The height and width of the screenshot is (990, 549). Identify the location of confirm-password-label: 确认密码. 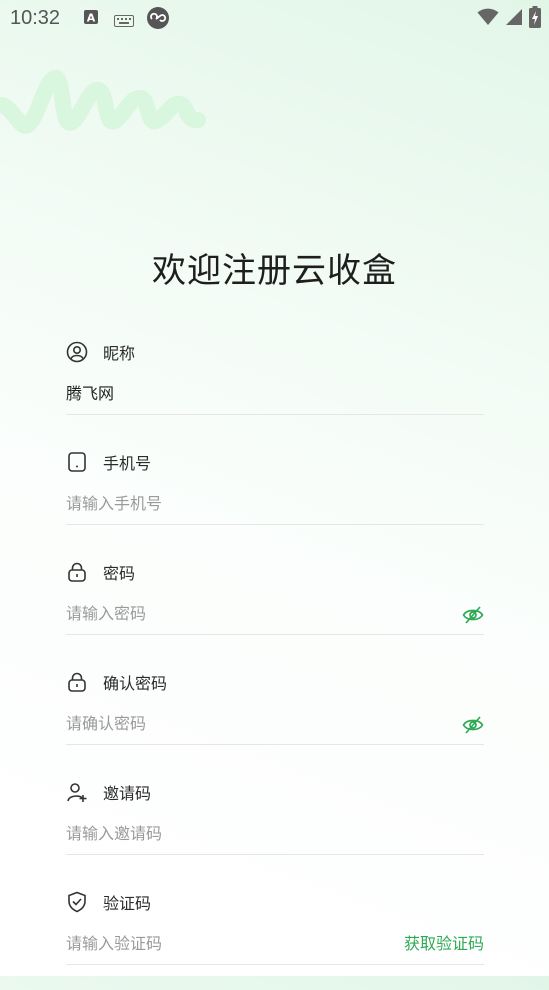
(135, 683).